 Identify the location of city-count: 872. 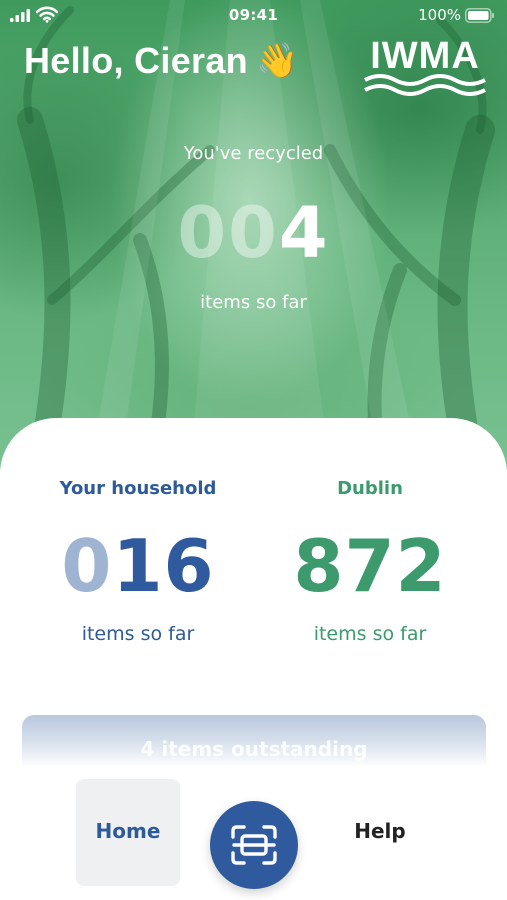
(370, 566).